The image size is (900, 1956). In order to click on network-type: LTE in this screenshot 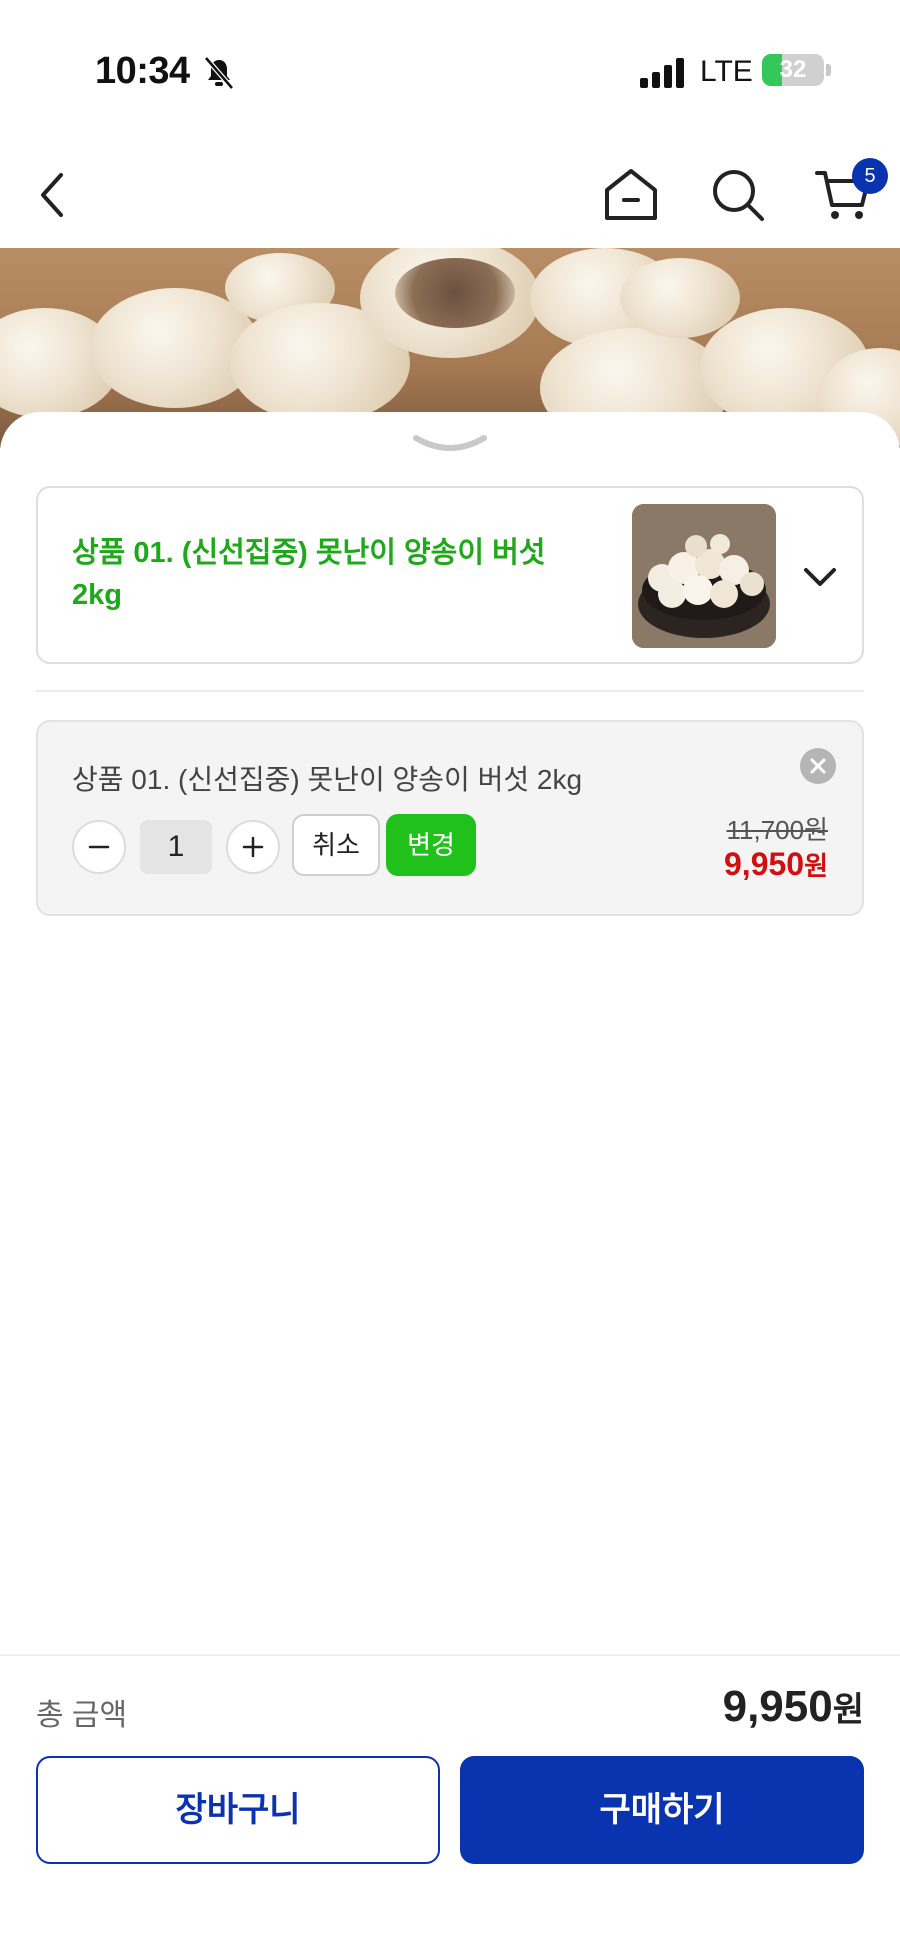, I will do `click(726, 71)`.